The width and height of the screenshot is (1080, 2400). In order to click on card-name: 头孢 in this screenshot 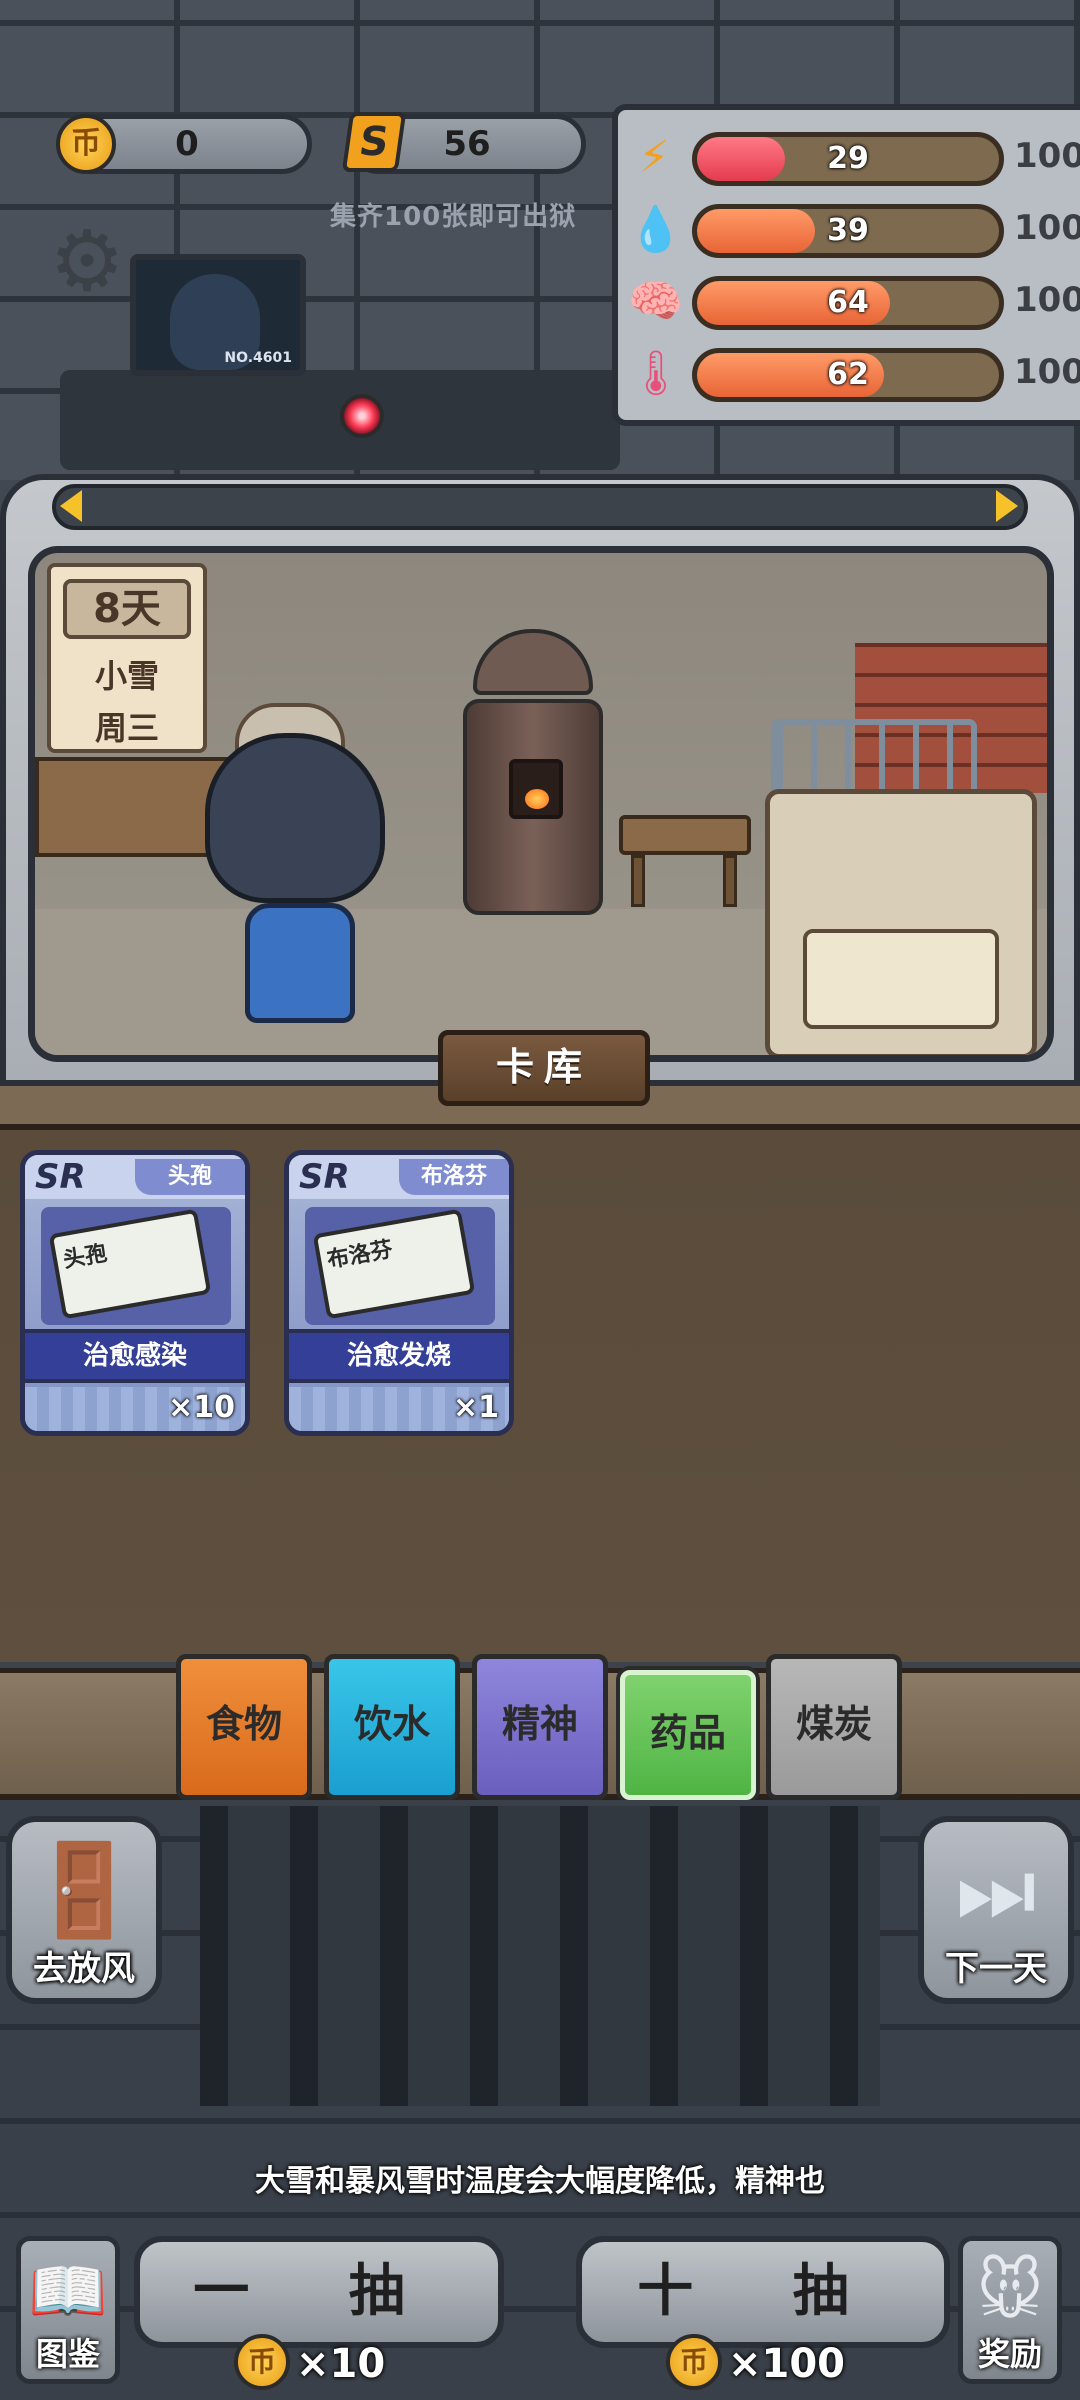, I will do `click(190, 1177)`.